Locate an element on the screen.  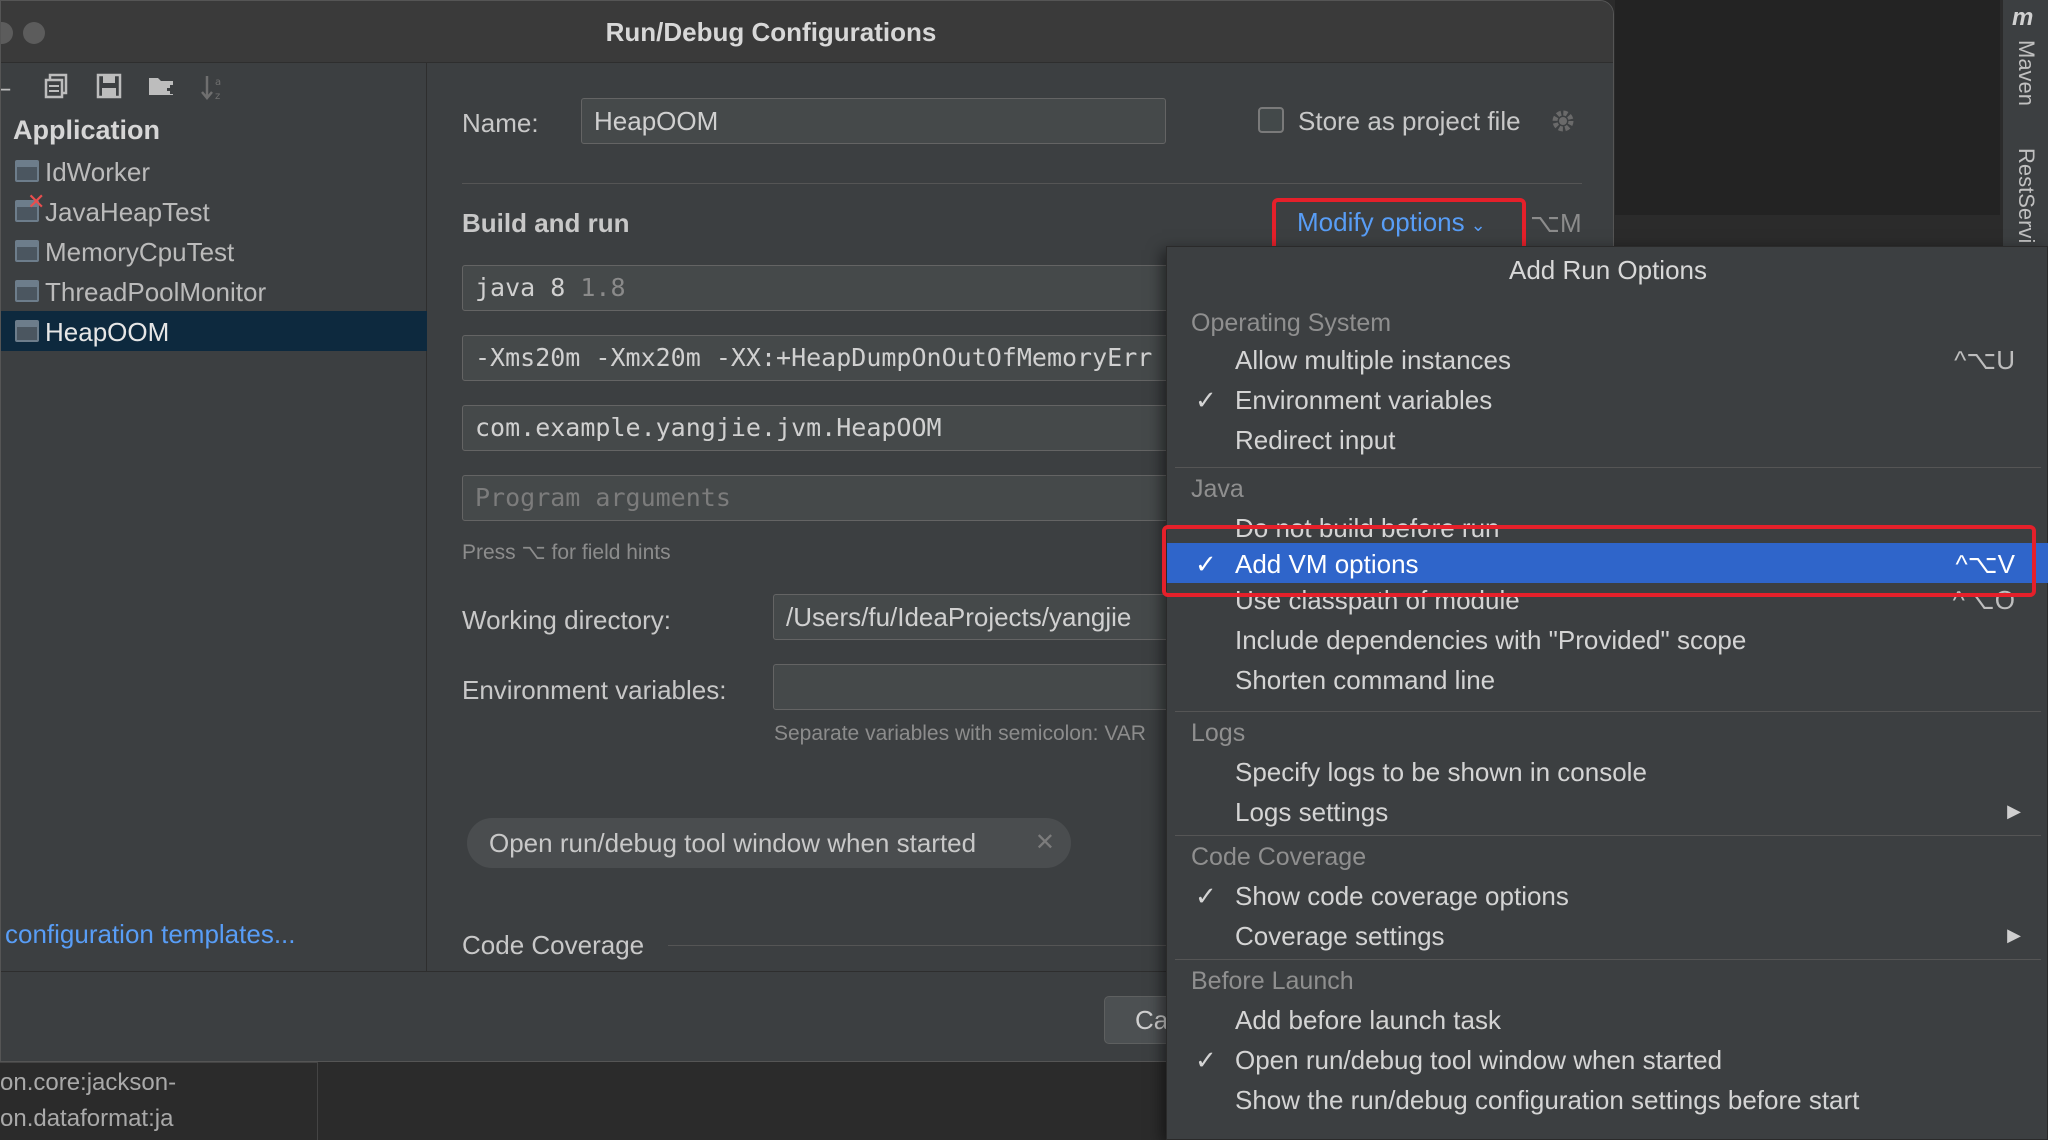
group-before-launch: Before Launch is located at coordinates (1272, 981).